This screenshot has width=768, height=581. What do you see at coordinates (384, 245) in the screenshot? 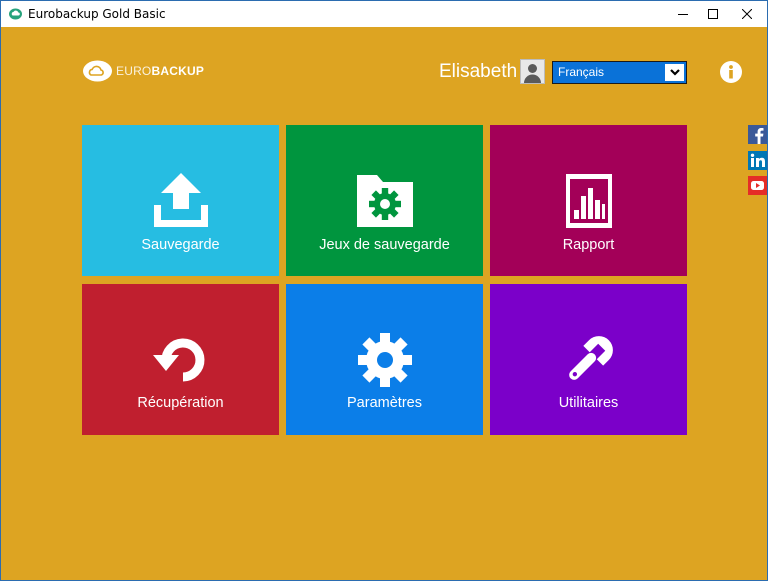
I see `tile-label: Jeux de sauvegarde` at bounding box center [384, 245].